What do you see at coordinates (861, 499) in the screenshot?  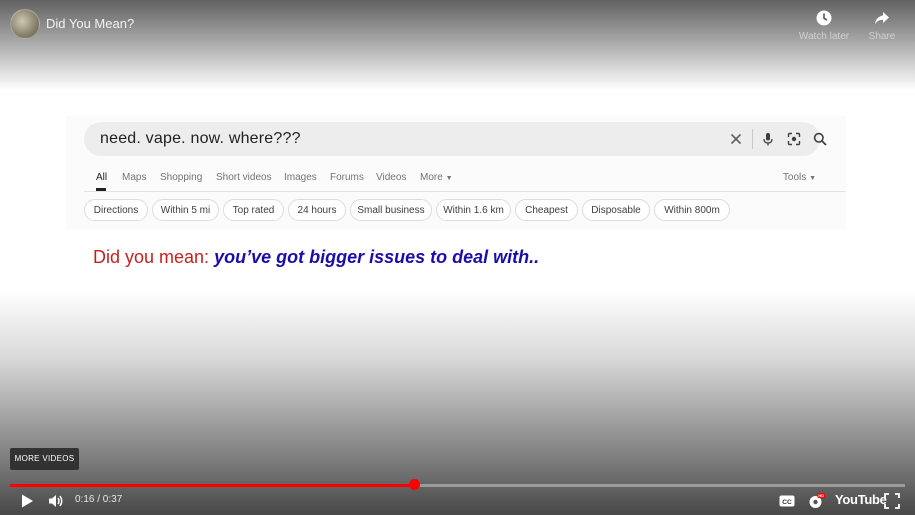 I see `youtube-logo: YouTube` at bounding box center [861, 499].